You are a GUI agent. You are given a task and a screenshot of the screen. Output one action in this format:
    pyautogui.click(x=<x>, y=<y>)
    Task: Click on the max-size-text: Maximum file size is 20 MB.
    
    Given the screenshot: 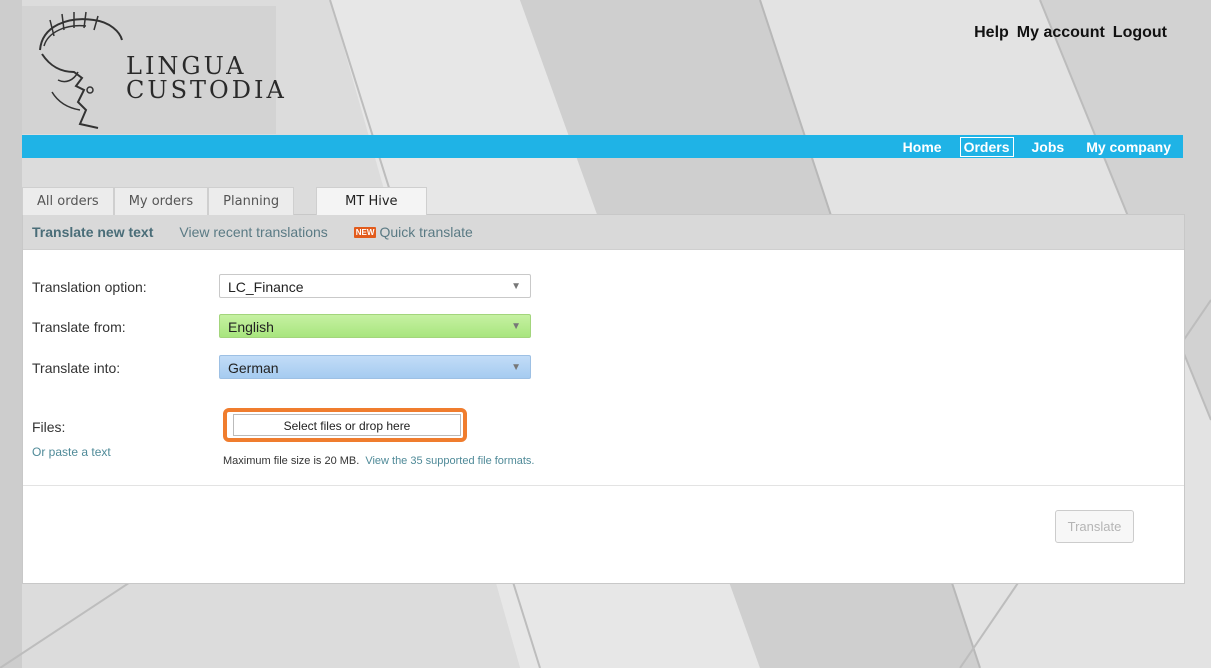 What is the action you would take?
    pyautogui.click(x=291, y=461)
    